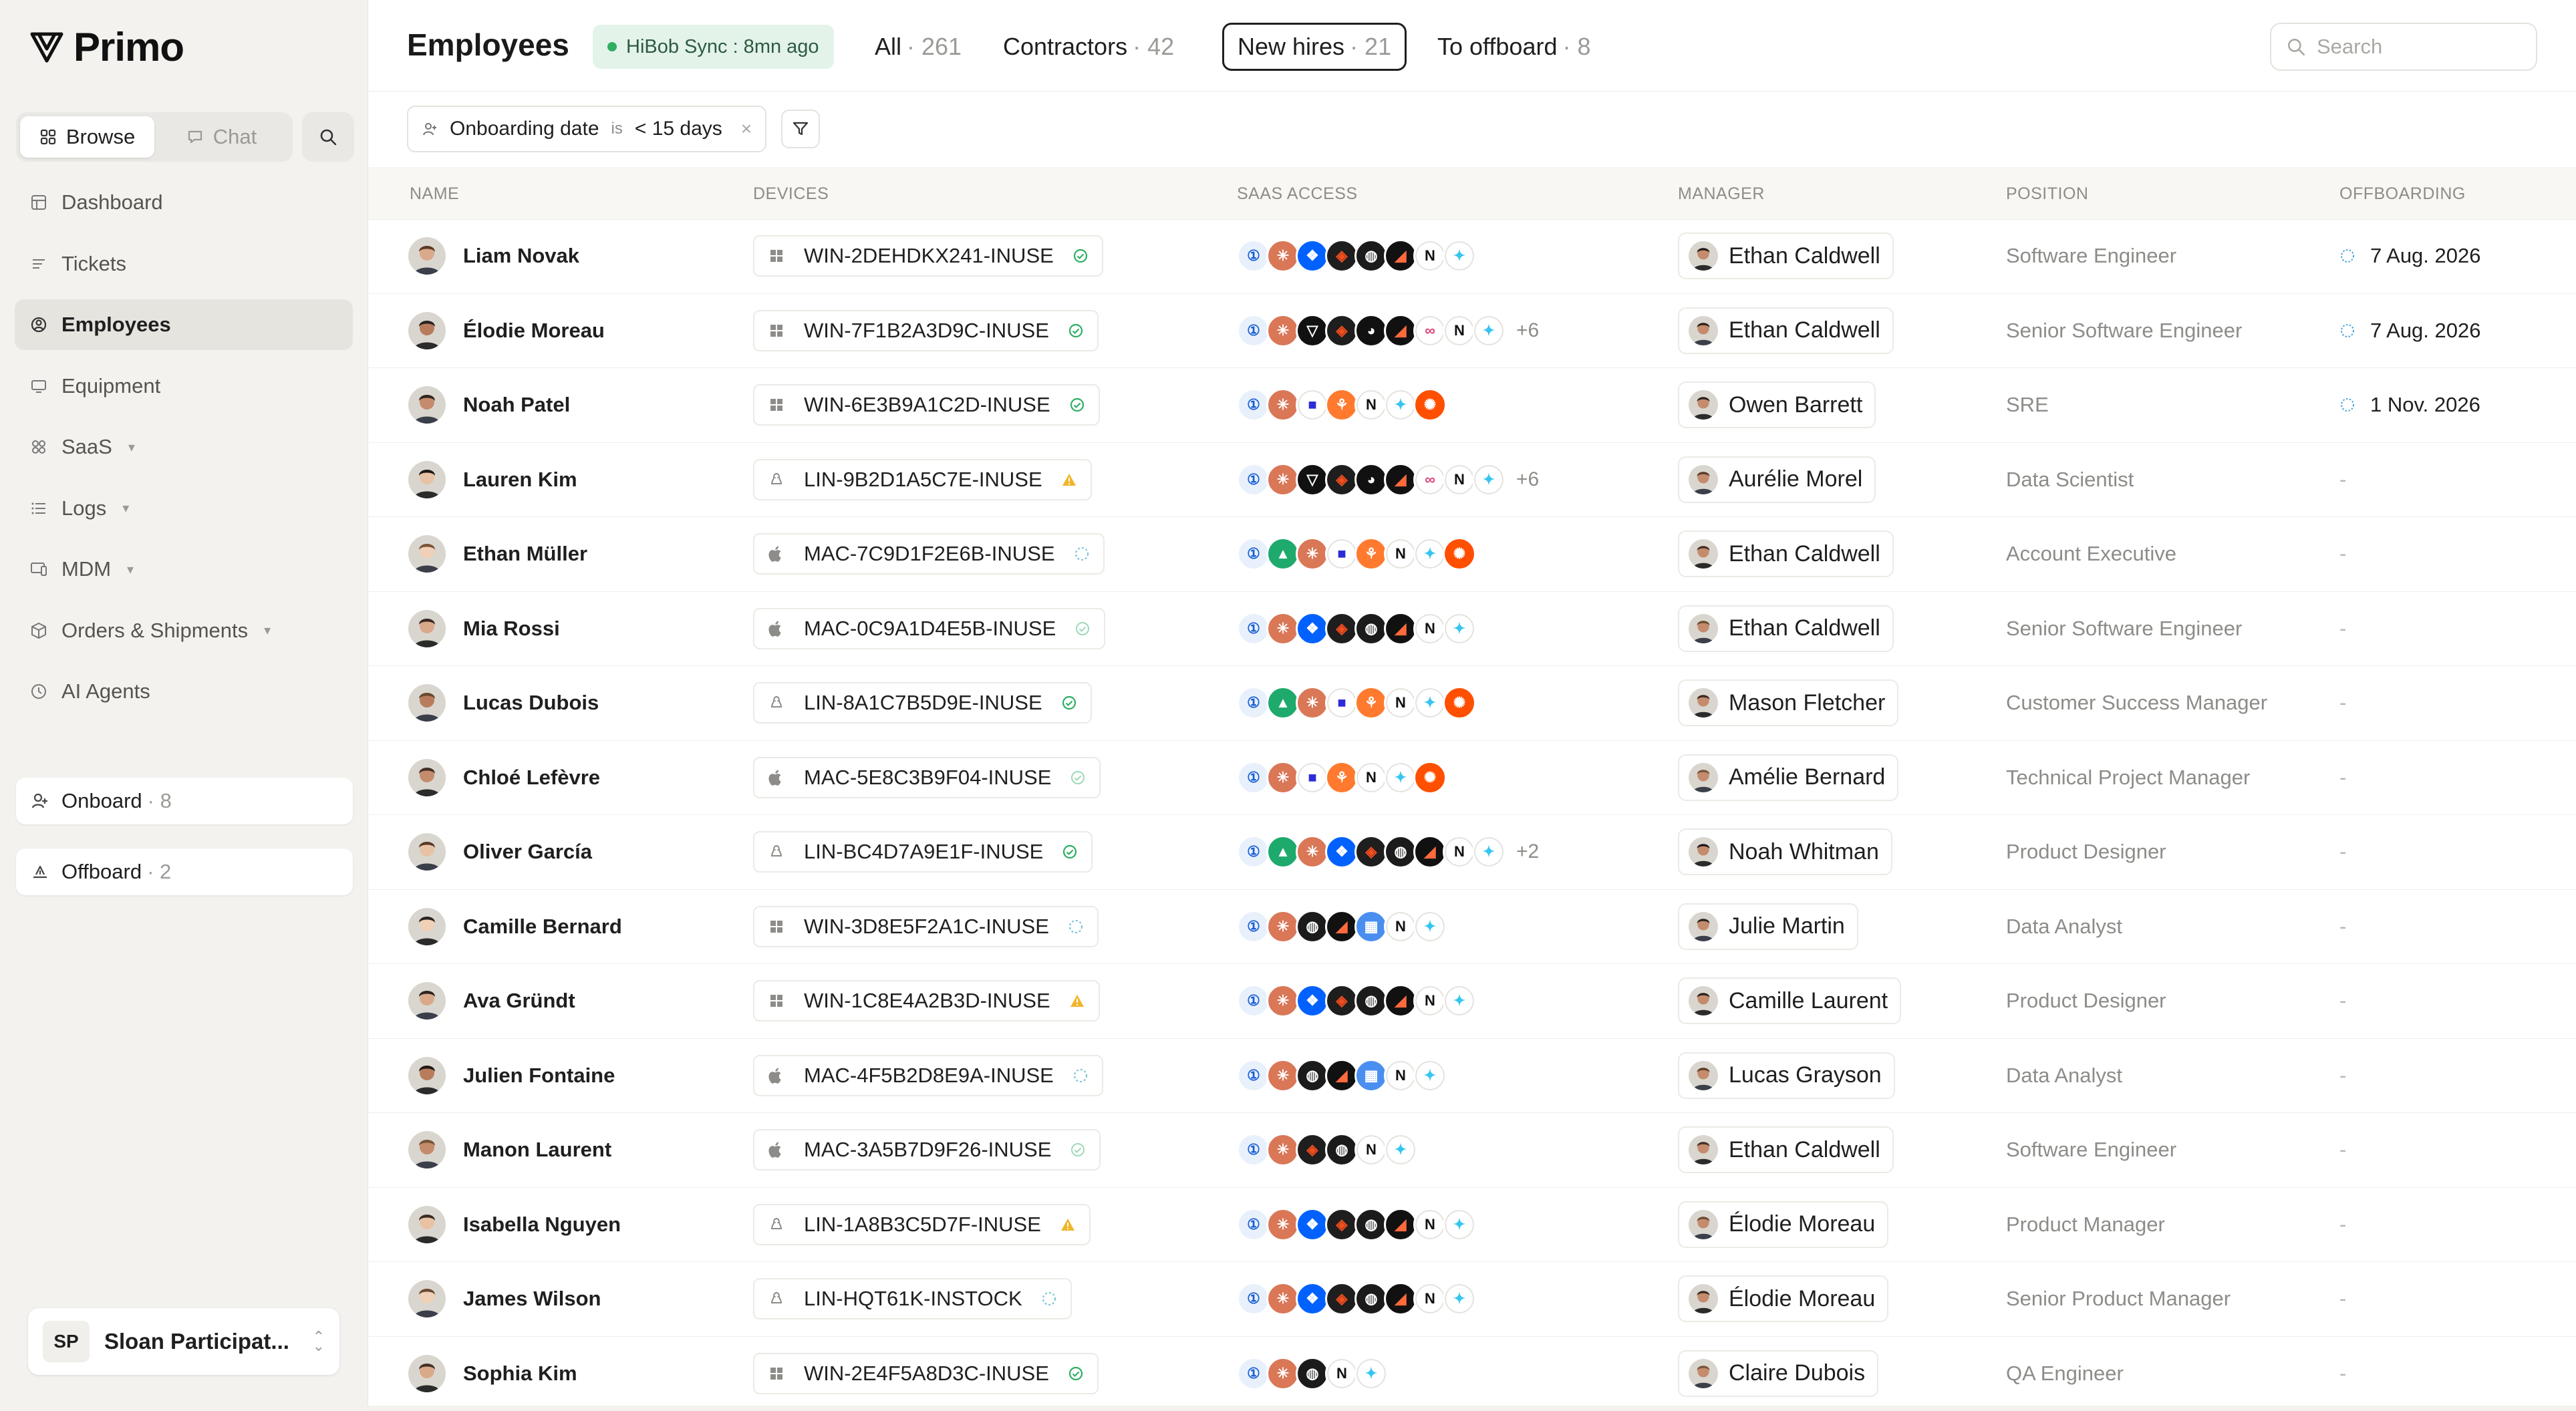 Image resolution: width=2576 pixels, height=1411 pixels. I want to click on column-header-saas: SaaS access, so click(1297, 194).